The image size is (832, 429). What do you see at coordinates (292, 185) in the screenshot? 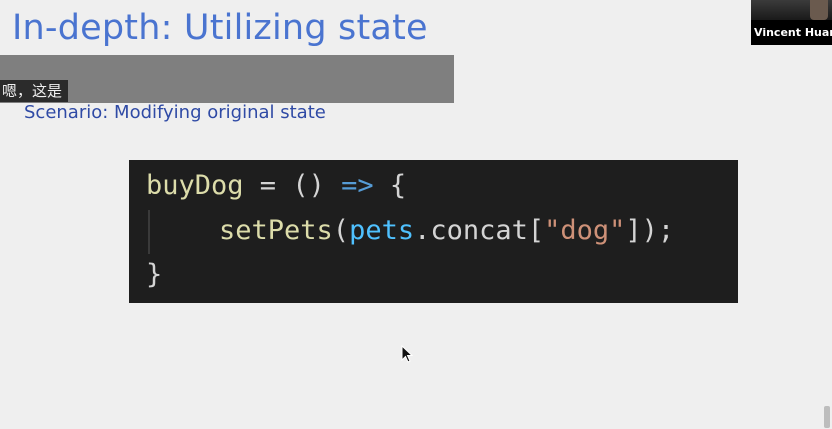
I see `code-assign: = ()` at bounding box center [292, 185].